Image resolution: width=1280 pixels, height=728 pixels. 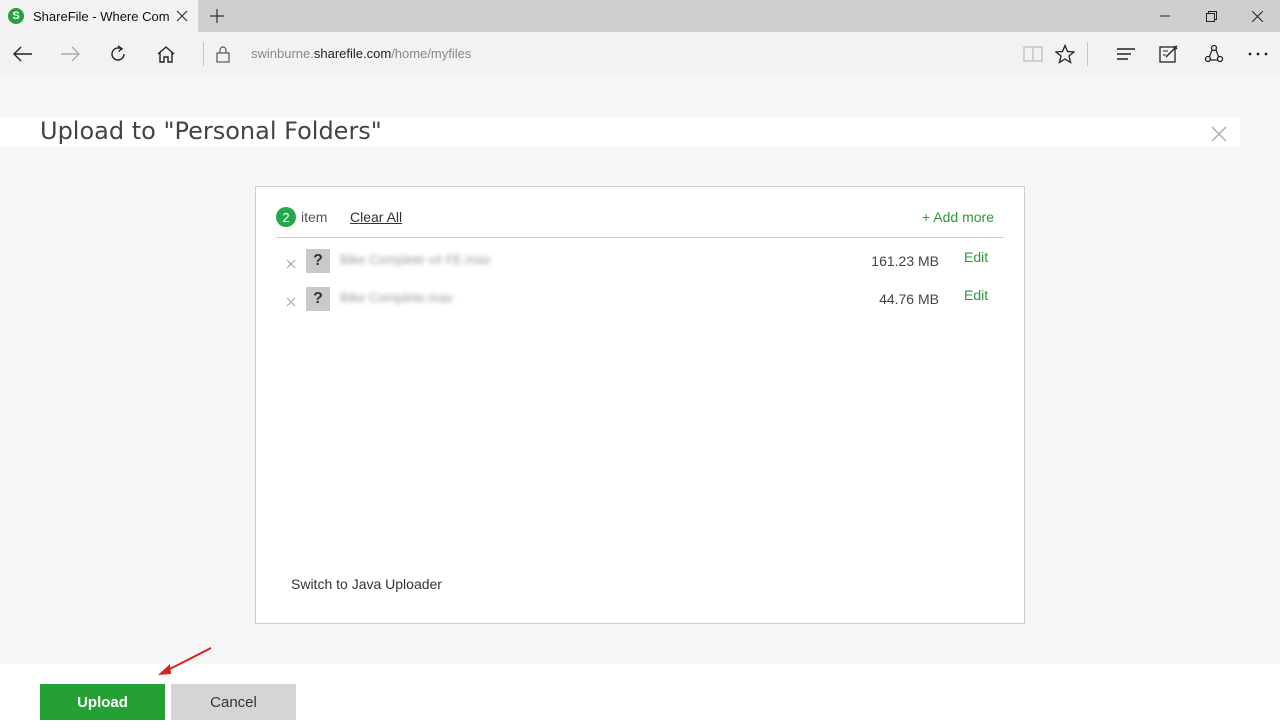 What do you see at coordinates (102, 702) in the screenshot?
I see `upload-button: Upload` at bounding box center [102, 702].